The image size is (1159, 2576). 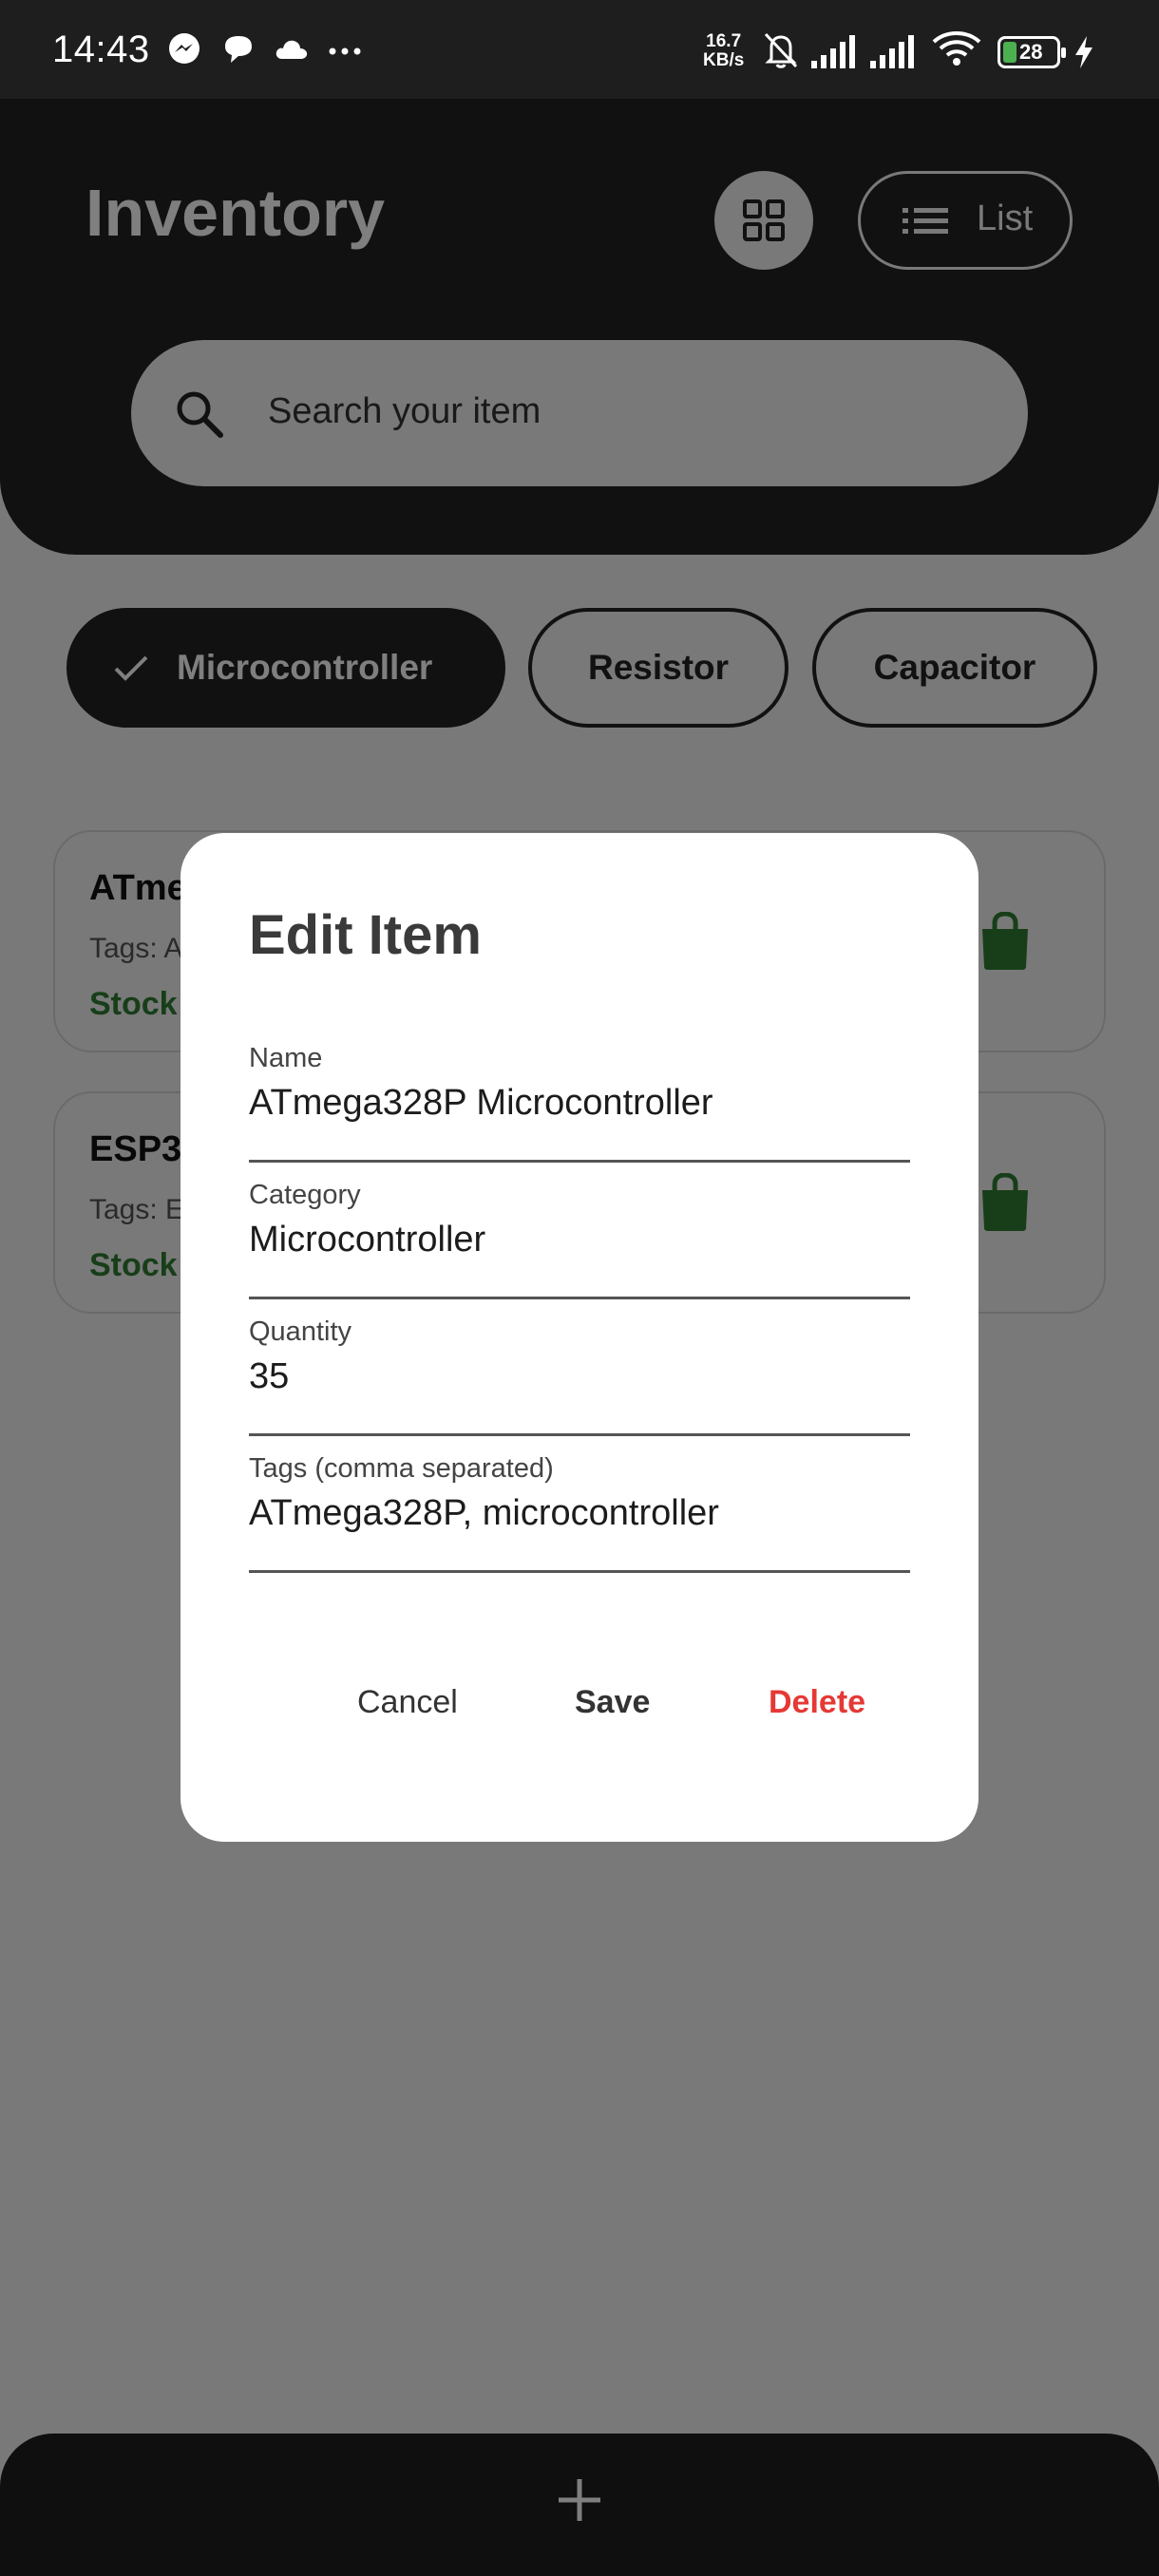 What do you see at coordinates (367, 1240) in the screenshot?
I see `category-input: Microcontroller` at bounding box center [367, 1240].